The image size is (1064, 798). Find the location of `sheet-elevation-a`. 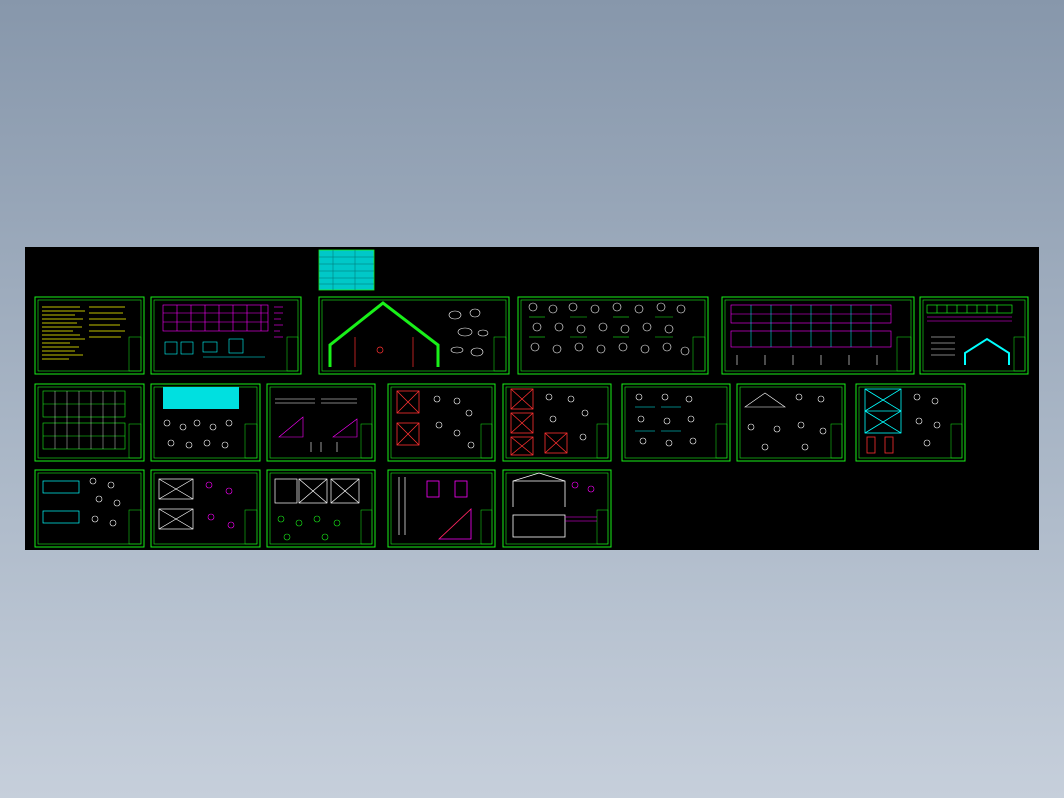

sheet-elevation-a is located at coordinates (818, 335).